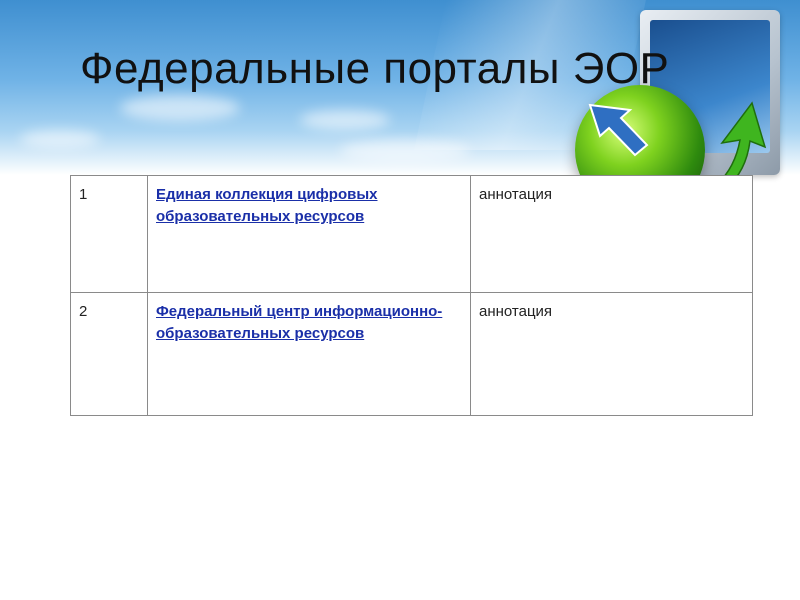  I want to click on row-number: 1, so click(109, 234).